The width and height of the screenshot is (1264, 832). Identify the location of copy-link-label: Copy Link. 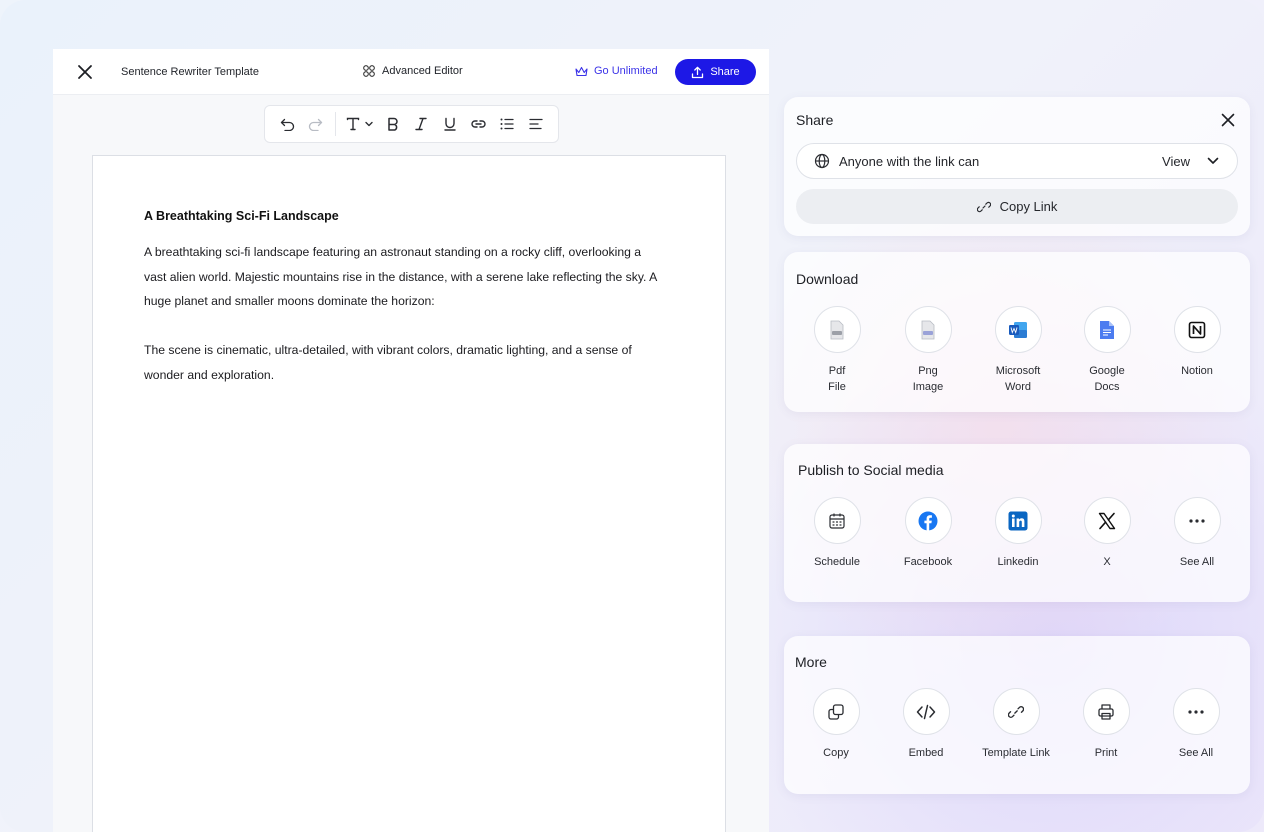
(1028, 206).